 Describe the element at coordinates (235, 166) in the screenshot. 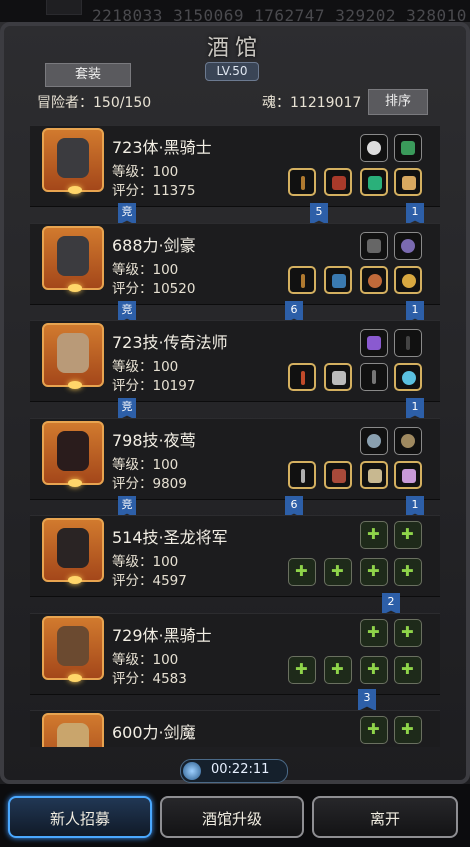

I see `hero-card: 723体·黑骑士 等级：100 评分：11375` at that location.